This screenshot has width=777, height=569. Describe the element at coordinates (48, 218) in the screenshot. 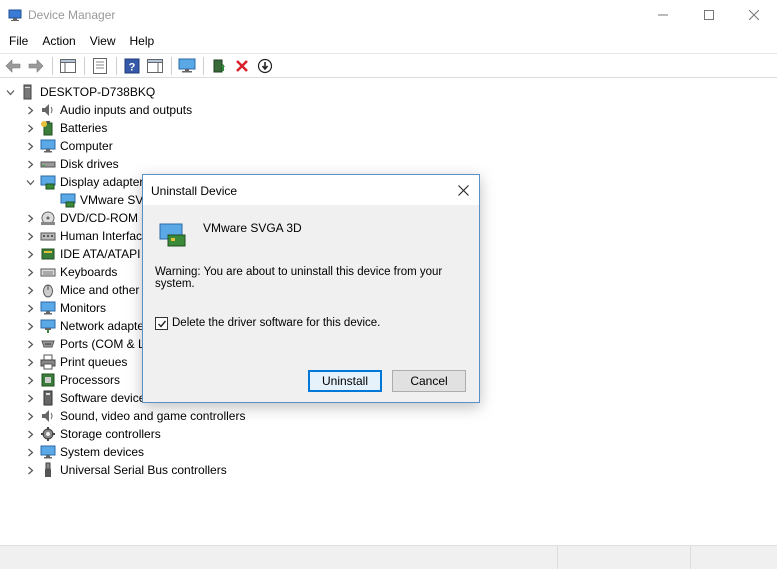

I see `dvd-drive-icon` at that location.